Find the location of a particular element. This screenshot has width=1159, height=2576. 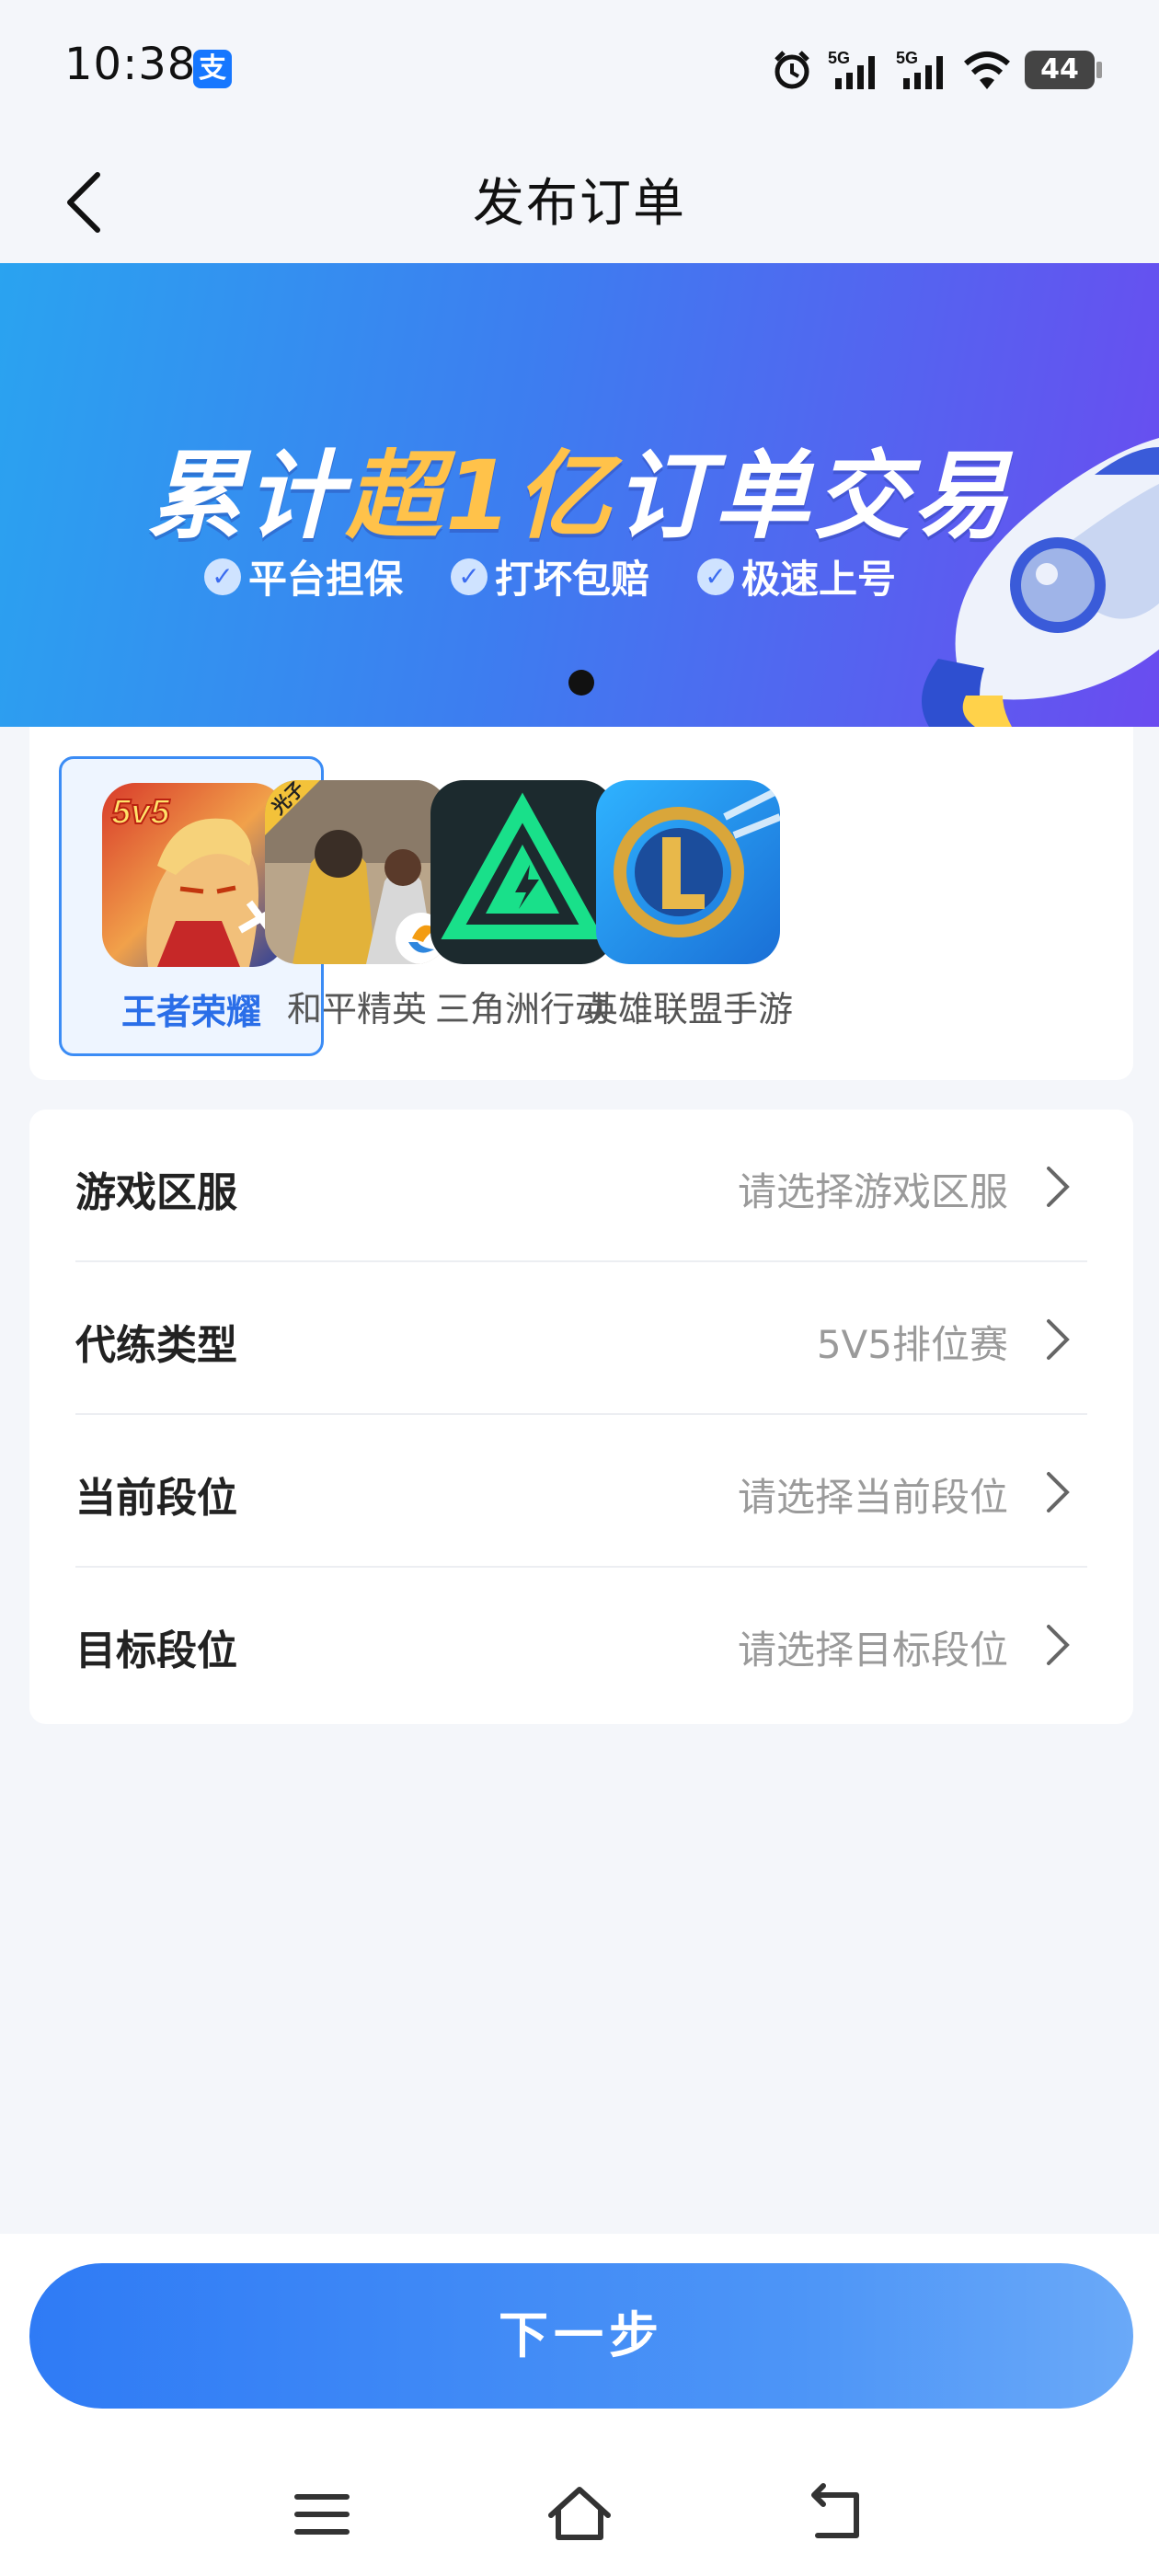

banner-page-indicator is located at coordinates (581, 683).